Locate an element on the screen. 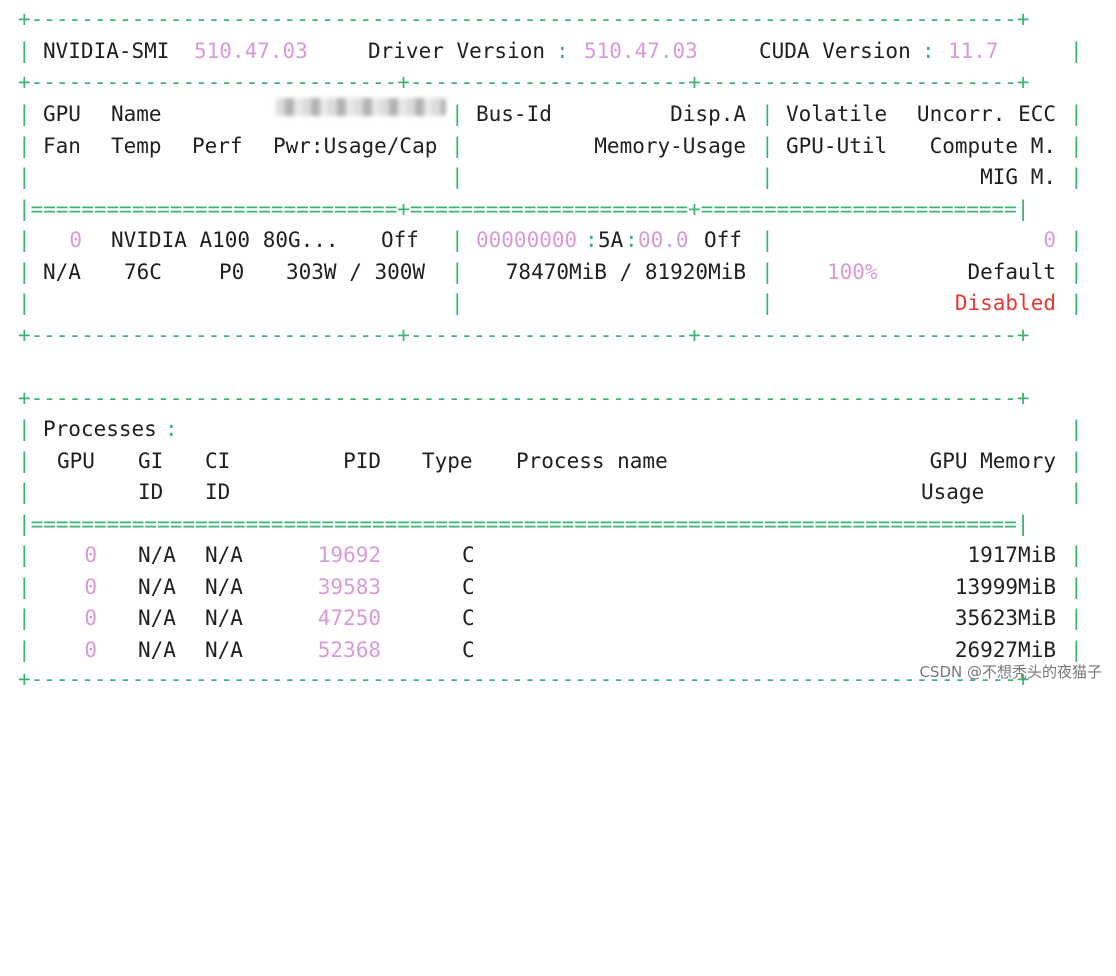 The width and height of the screenshot is (1116, 976). process-pid: 52368 is located at coordinates (349, 650).